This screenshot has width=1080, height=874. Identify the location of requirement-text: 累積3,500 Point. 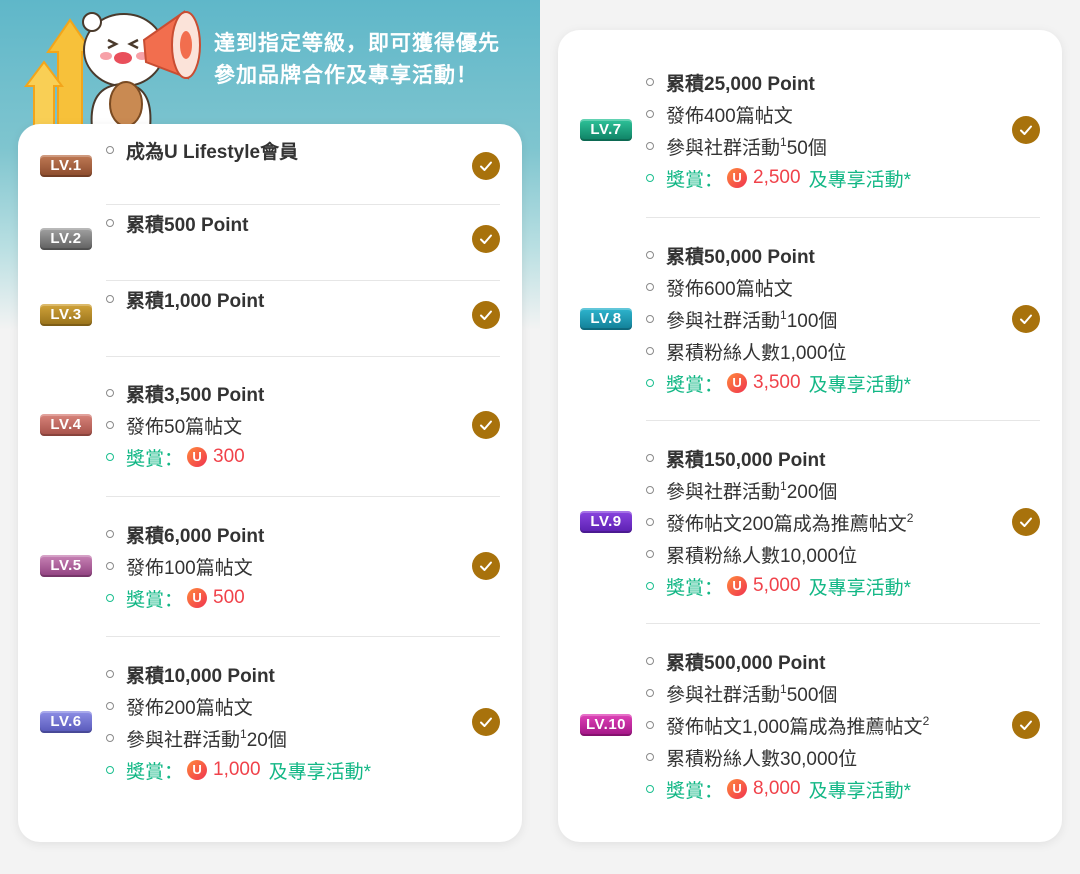
(195, 395).